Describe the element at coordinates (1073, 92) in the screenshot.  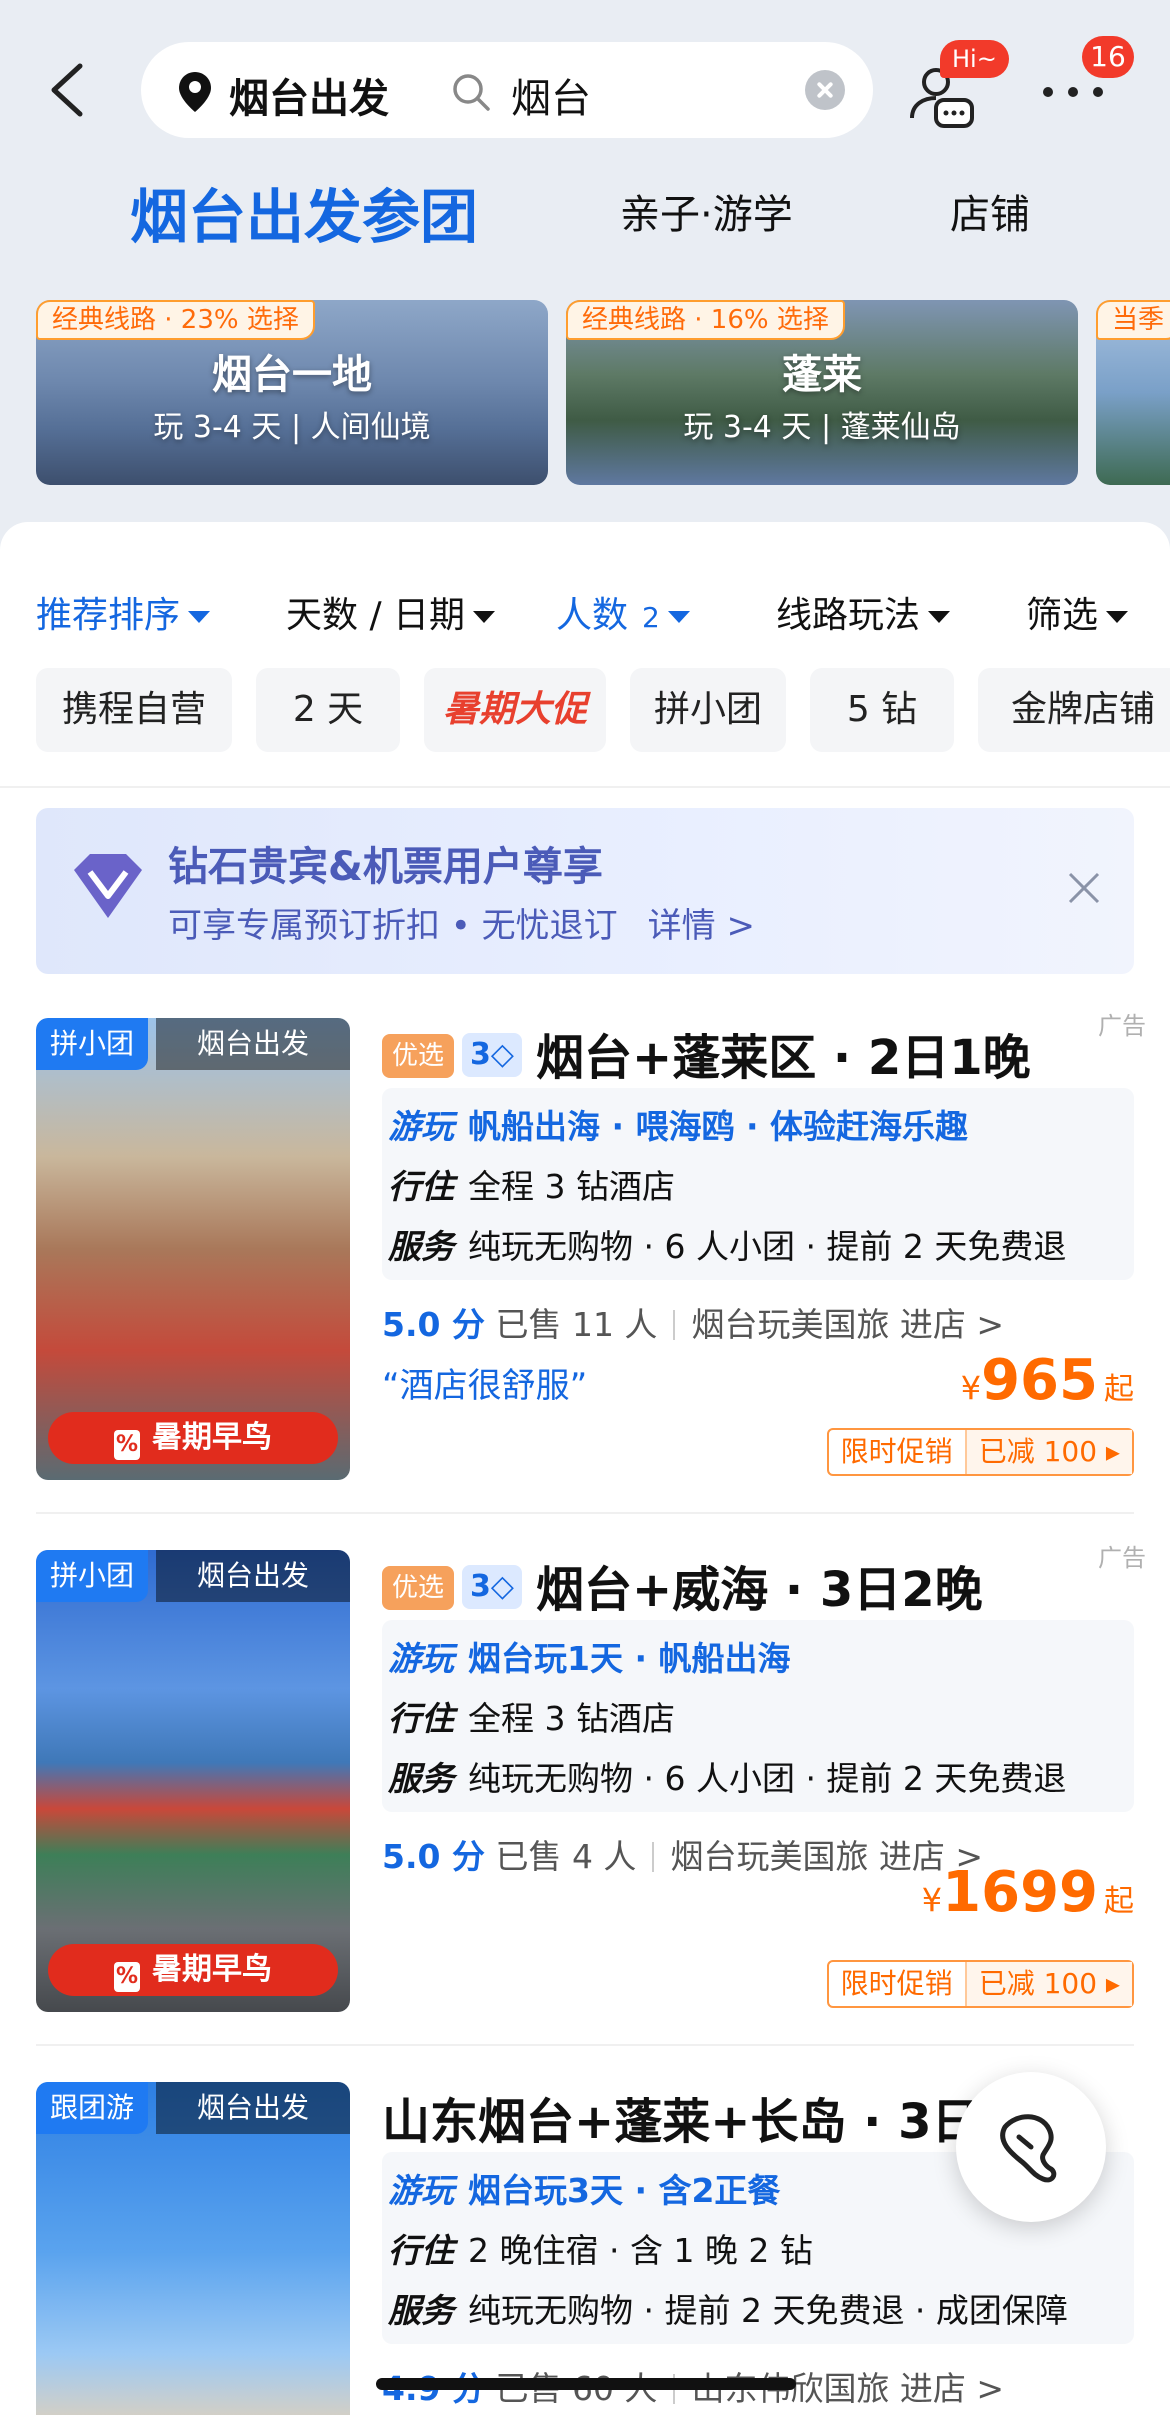
I see `more-icon` at that location.